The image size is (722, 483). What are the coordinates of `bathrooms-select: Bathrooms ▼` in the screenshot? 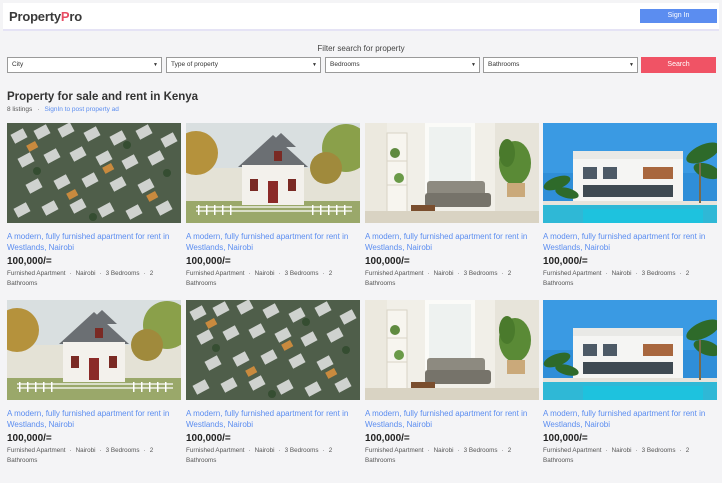 It's located at (560, 65).